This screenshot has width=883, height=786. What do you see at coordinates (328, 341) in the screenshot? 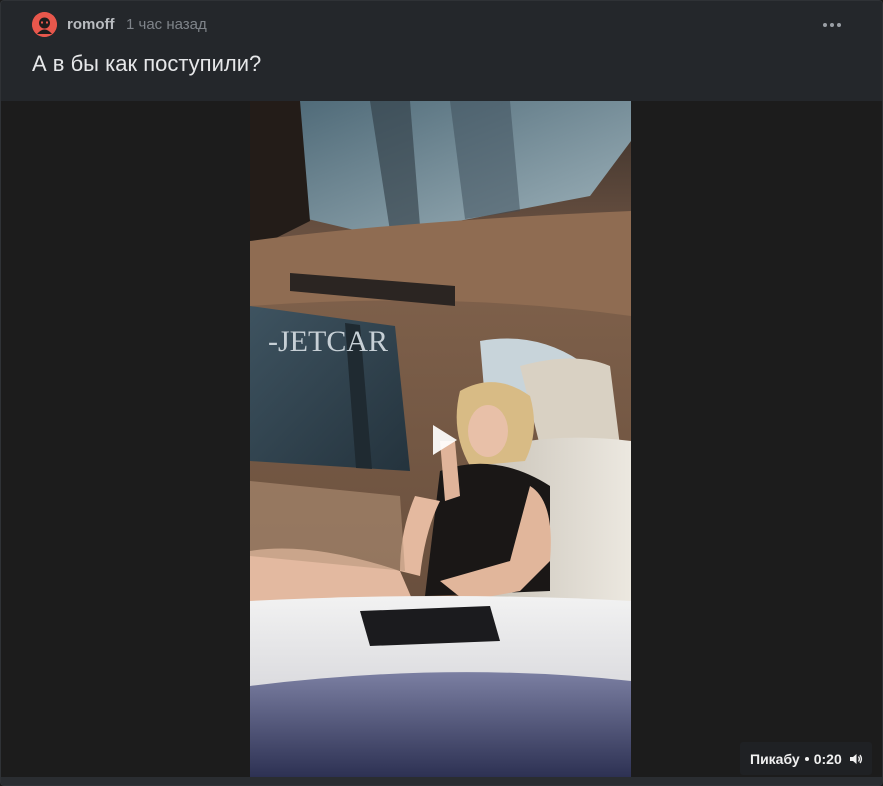
I see `watermark-text: -JETCAR` at bounding box center [328, 341].